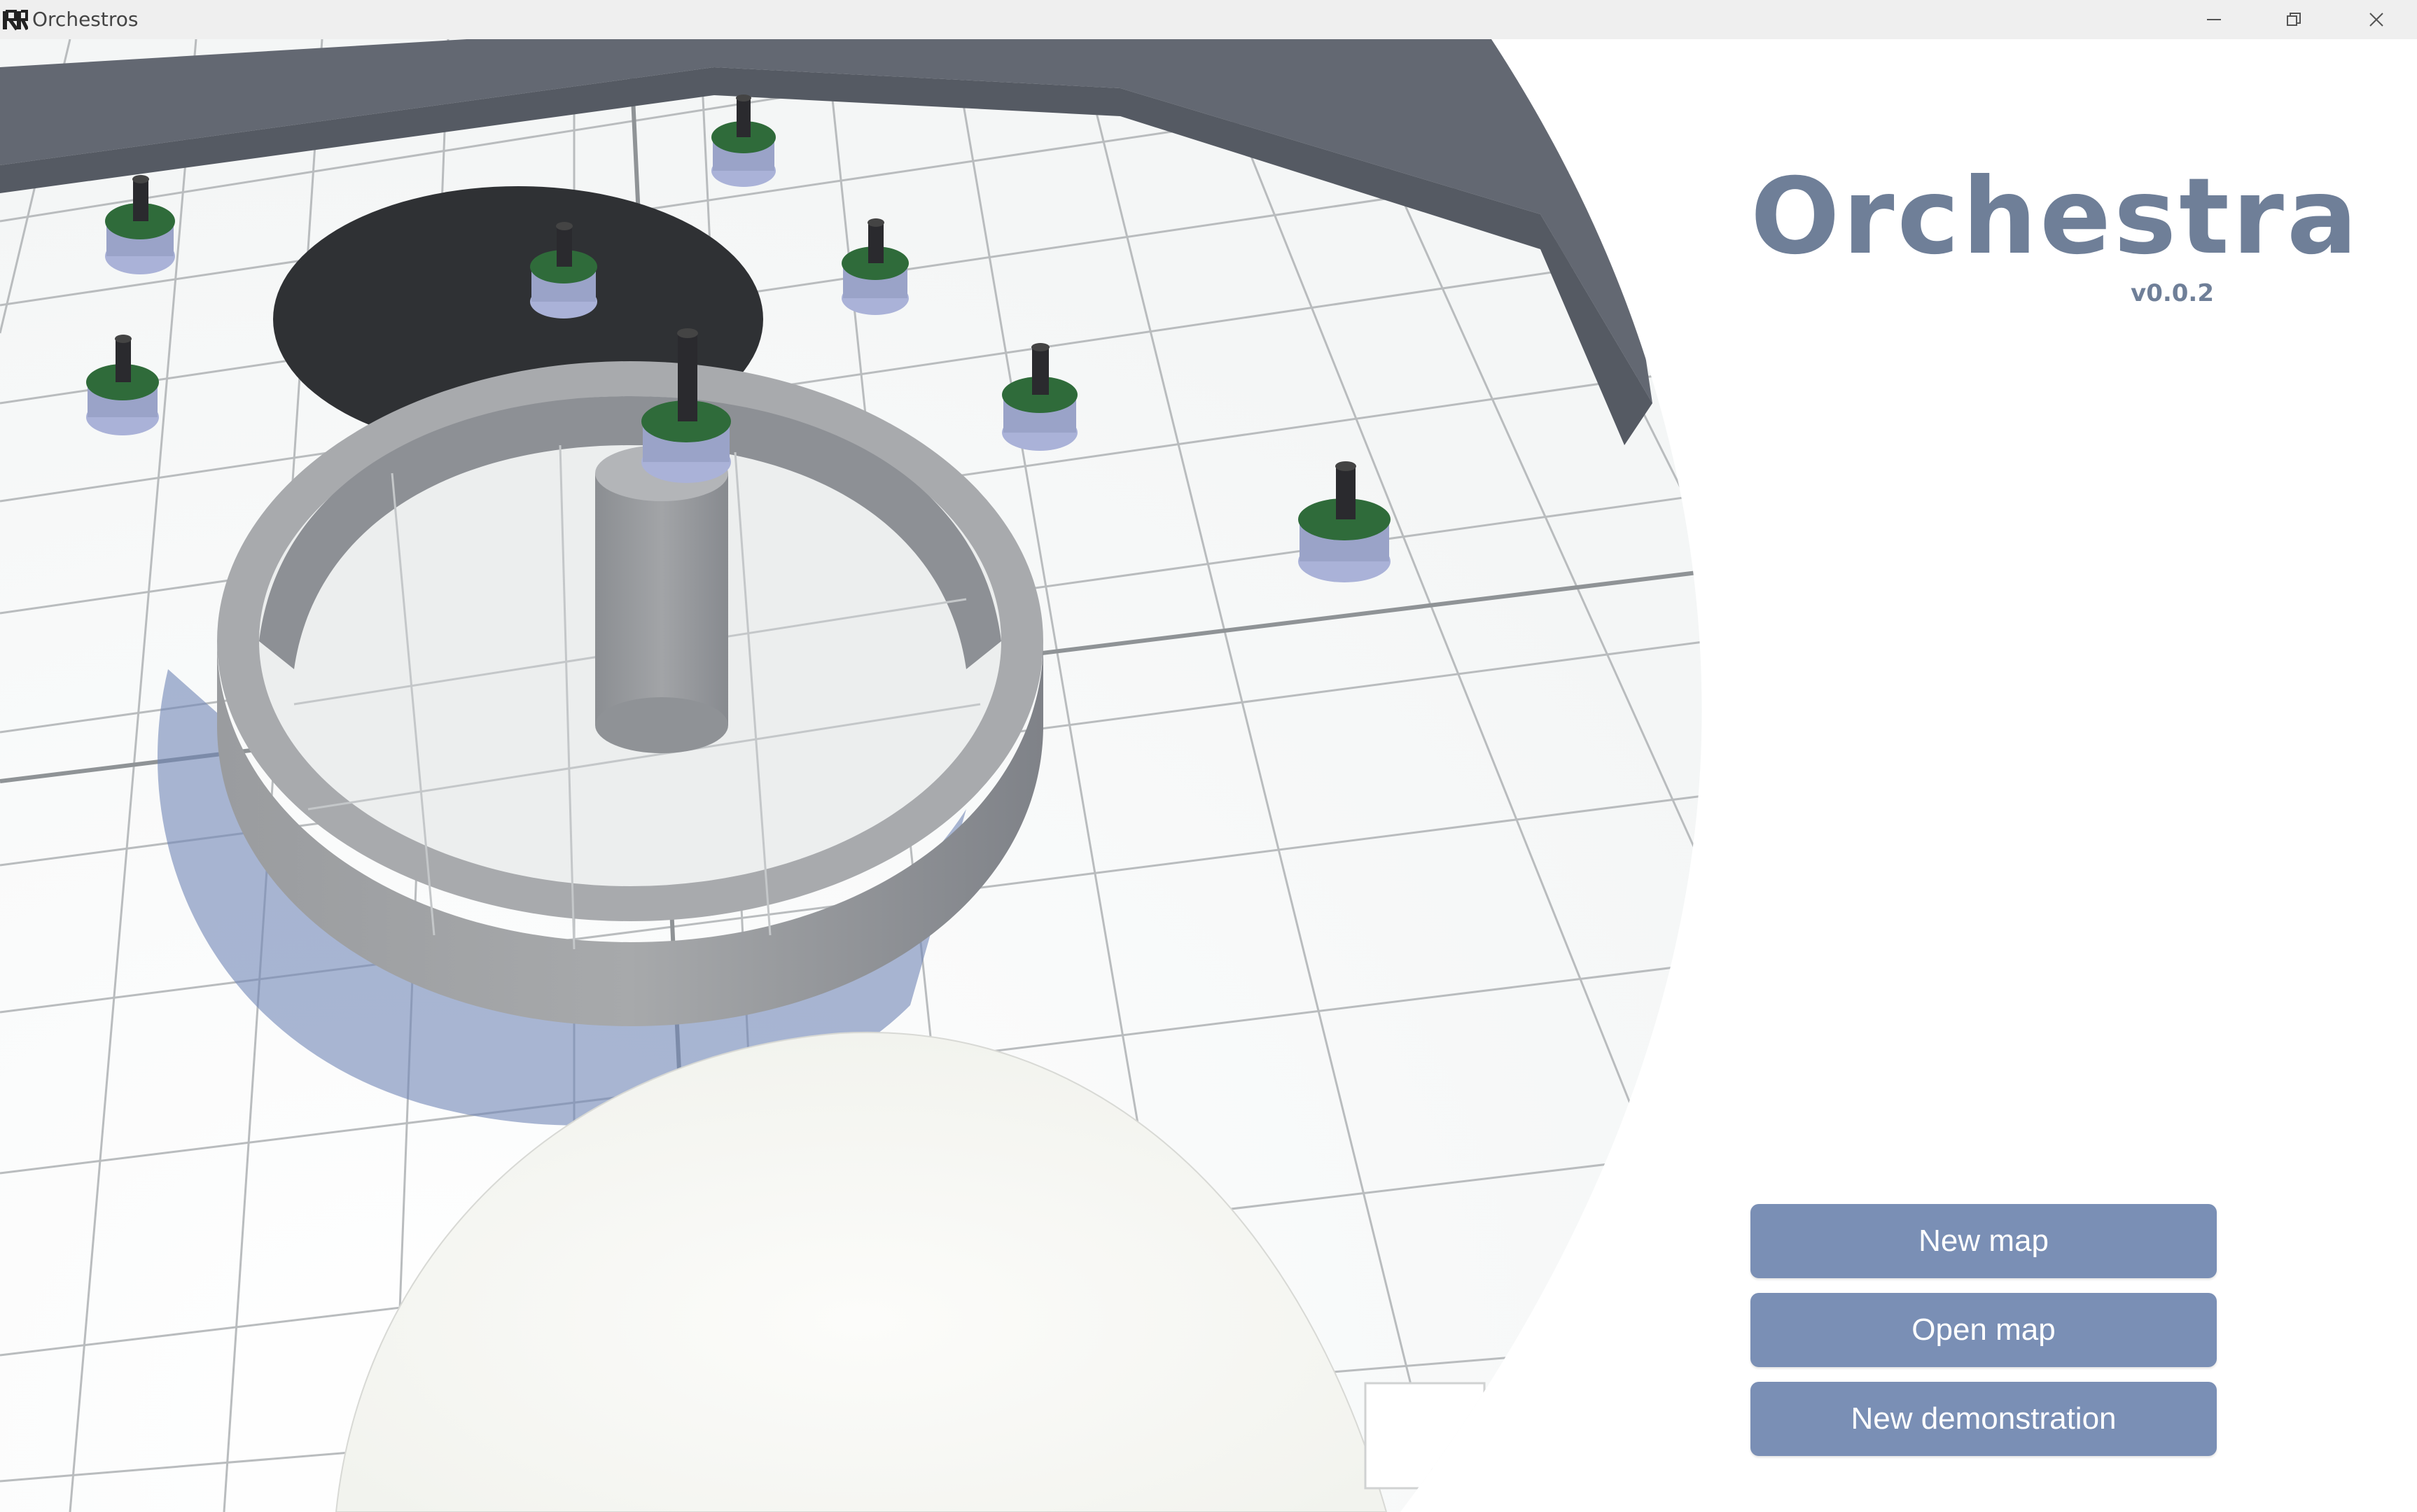 This screenshot has width=2417, height=1512. I want to click on open-map-button: Open map, so click(1983, 1330).